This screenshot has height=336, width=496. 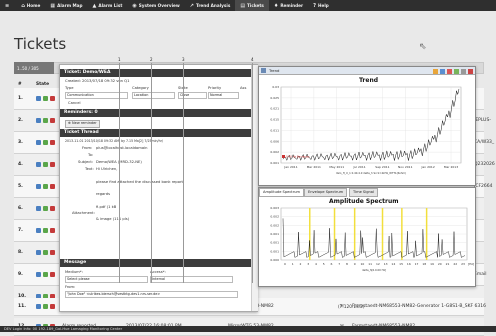 I want to click on trend-toolbar, so click(x=453, y=71).